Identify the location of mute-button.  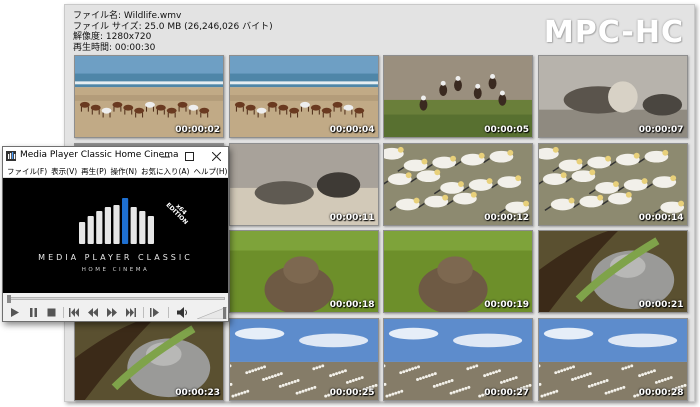
(183, 312).